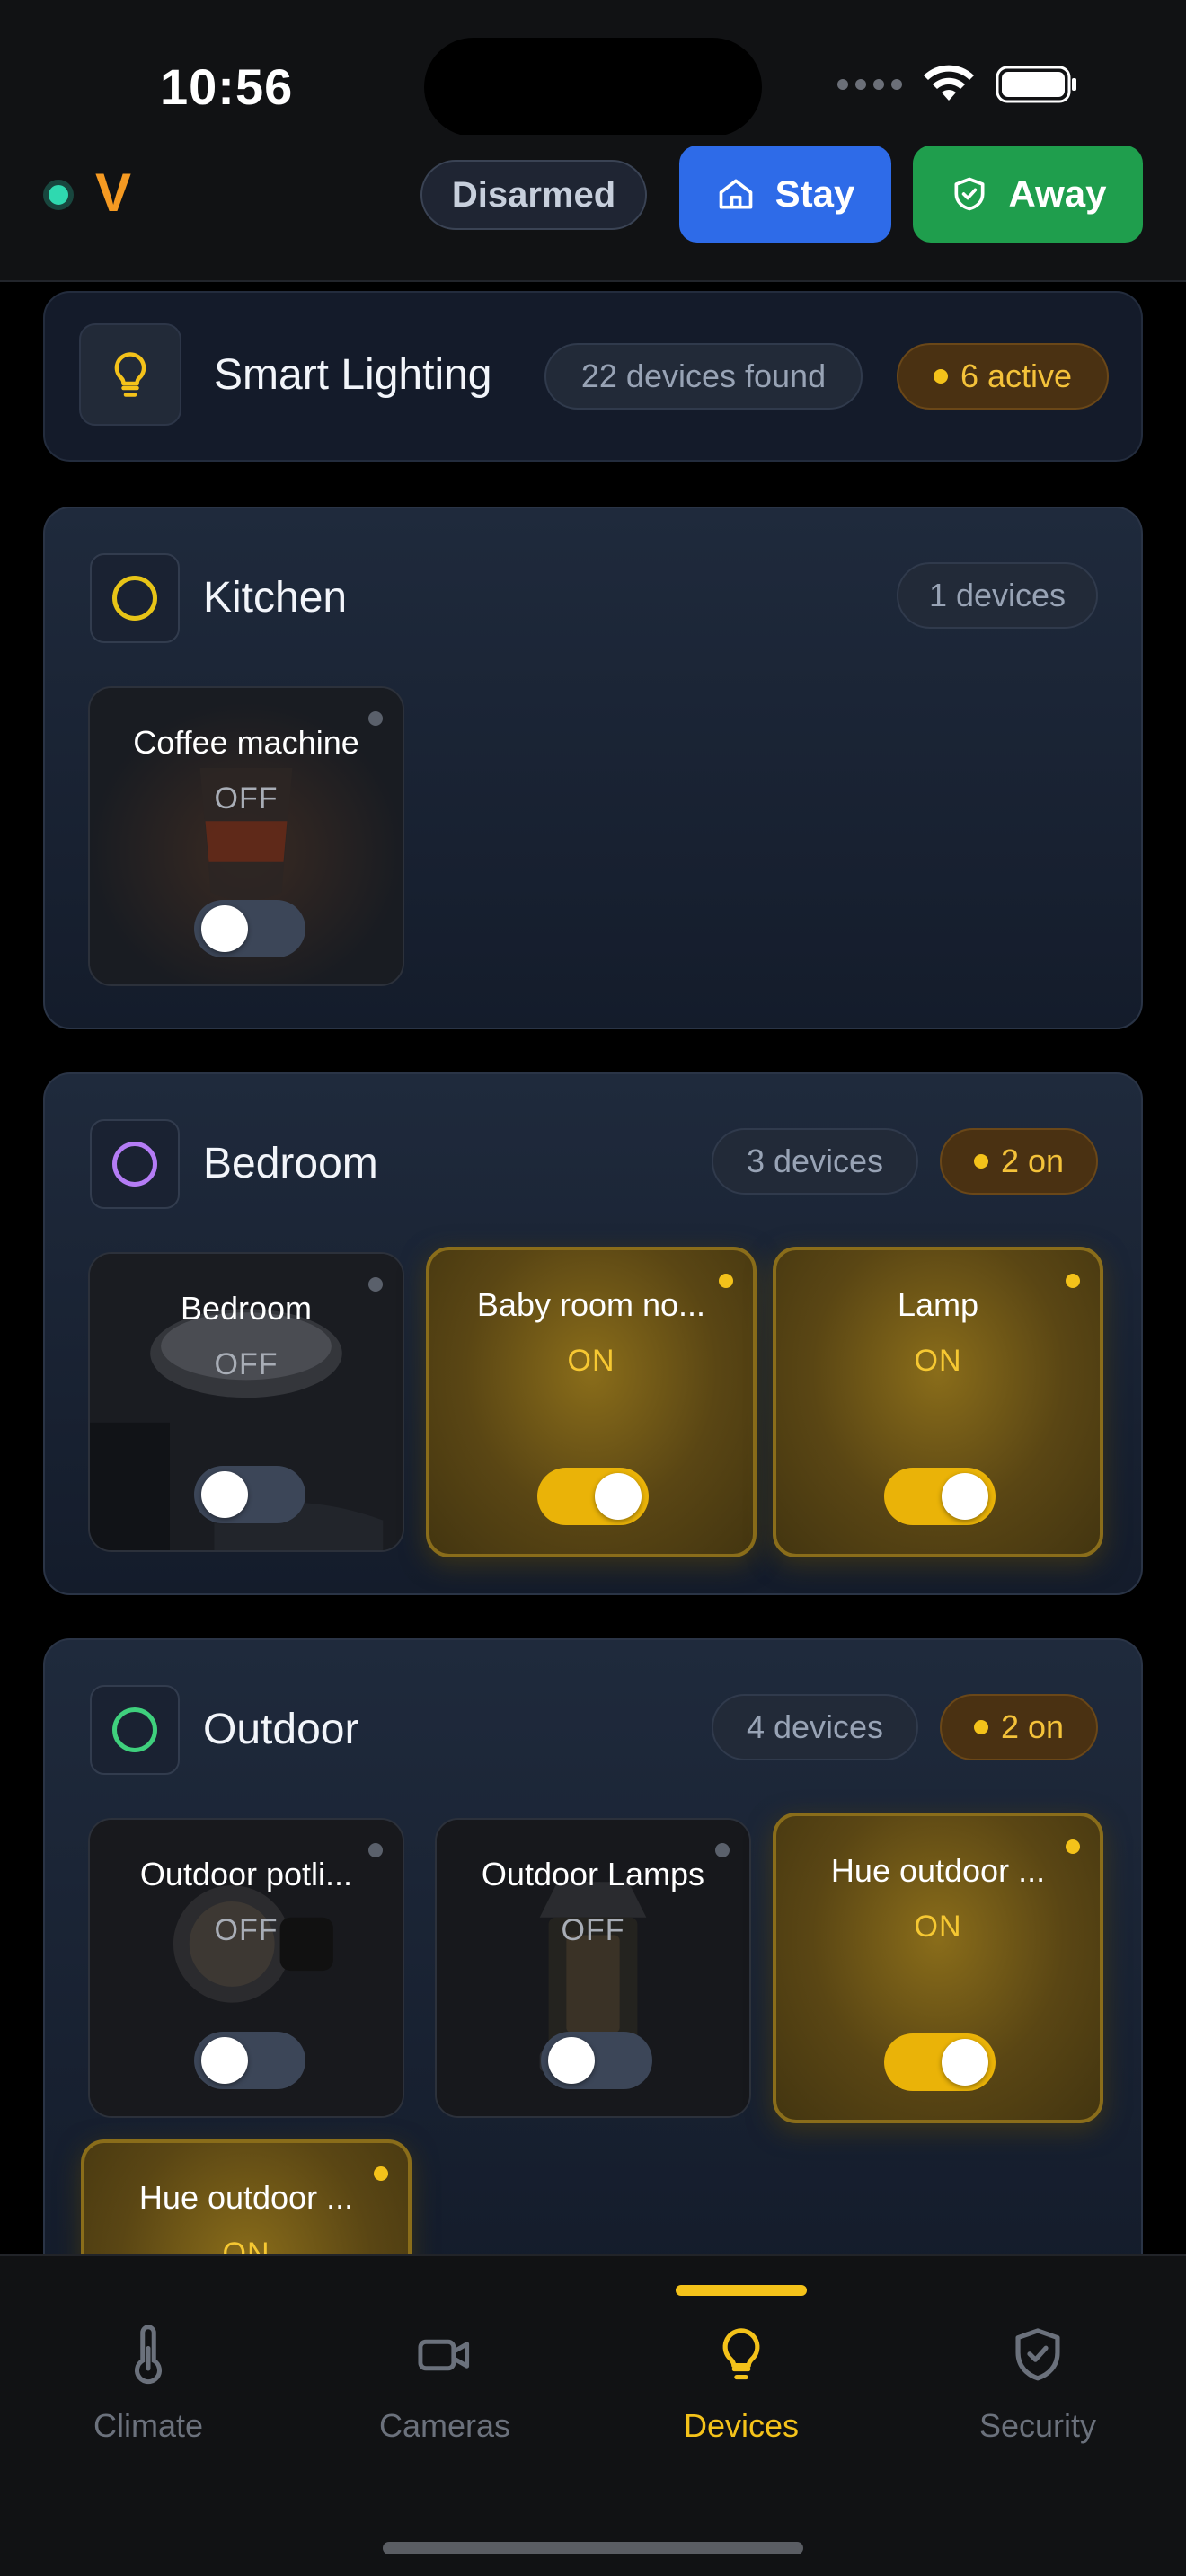  I want to click on connection-status-dot, so click(58, 195).